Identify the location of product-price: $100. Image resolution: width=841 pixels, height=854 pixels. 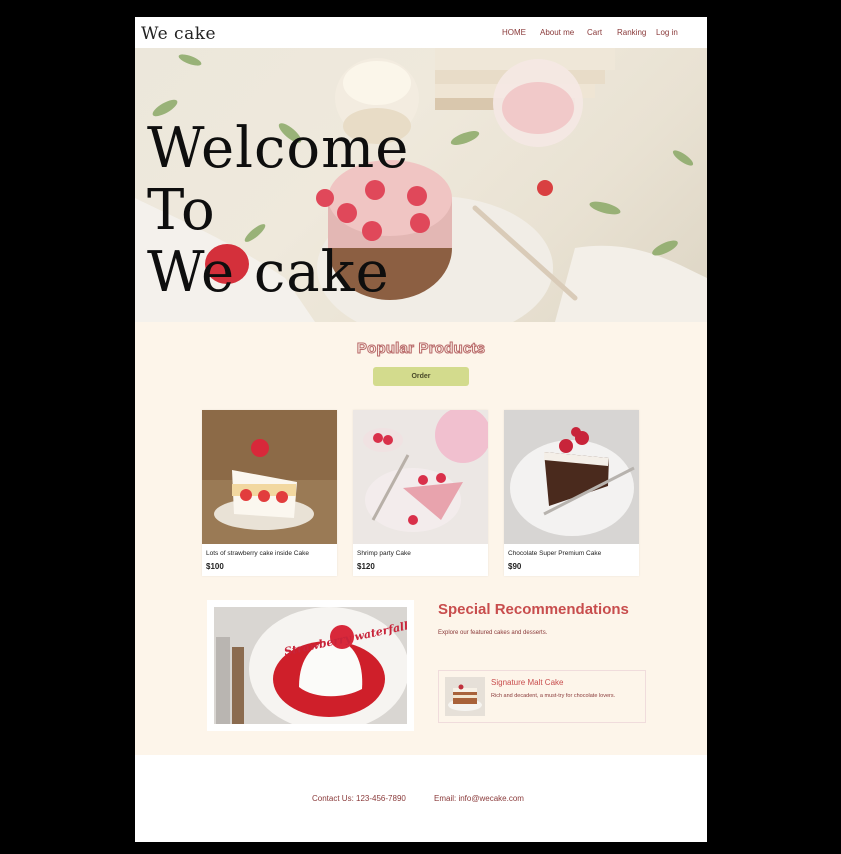
(215, 566).